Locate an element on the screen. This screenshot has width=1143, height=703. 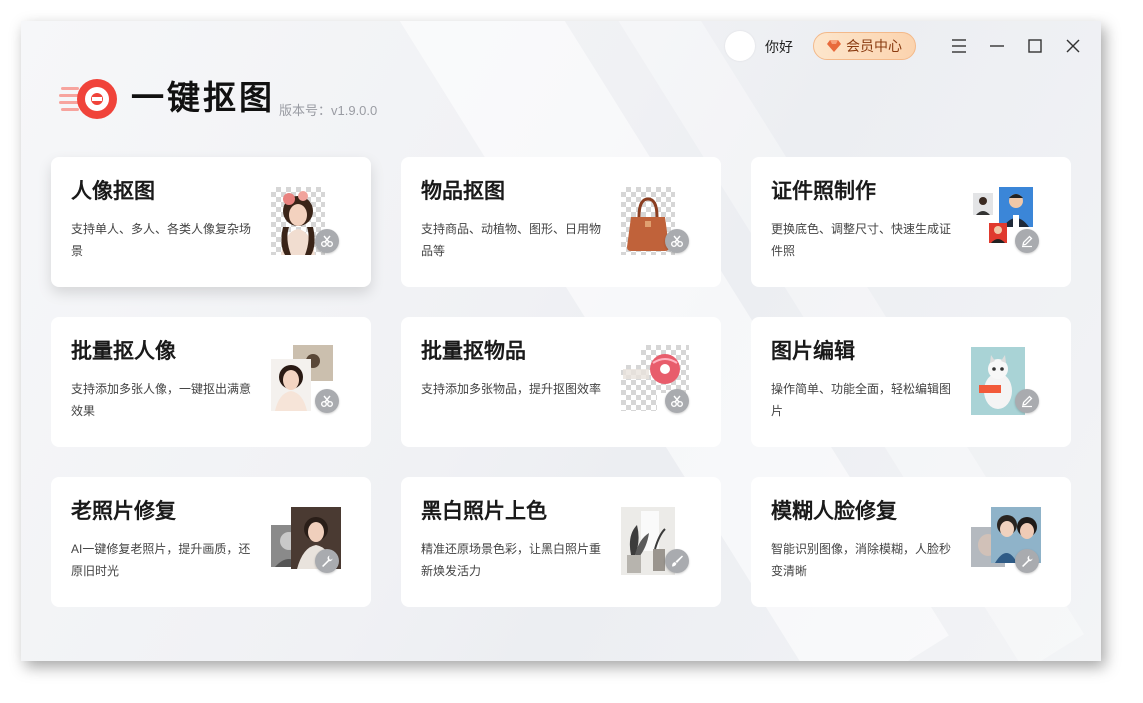
card-blur-face-repair: 模糊人脸修复 智能识别图像，消除模糊，人脸秒变清晰 is located at coordinates (911, 542).